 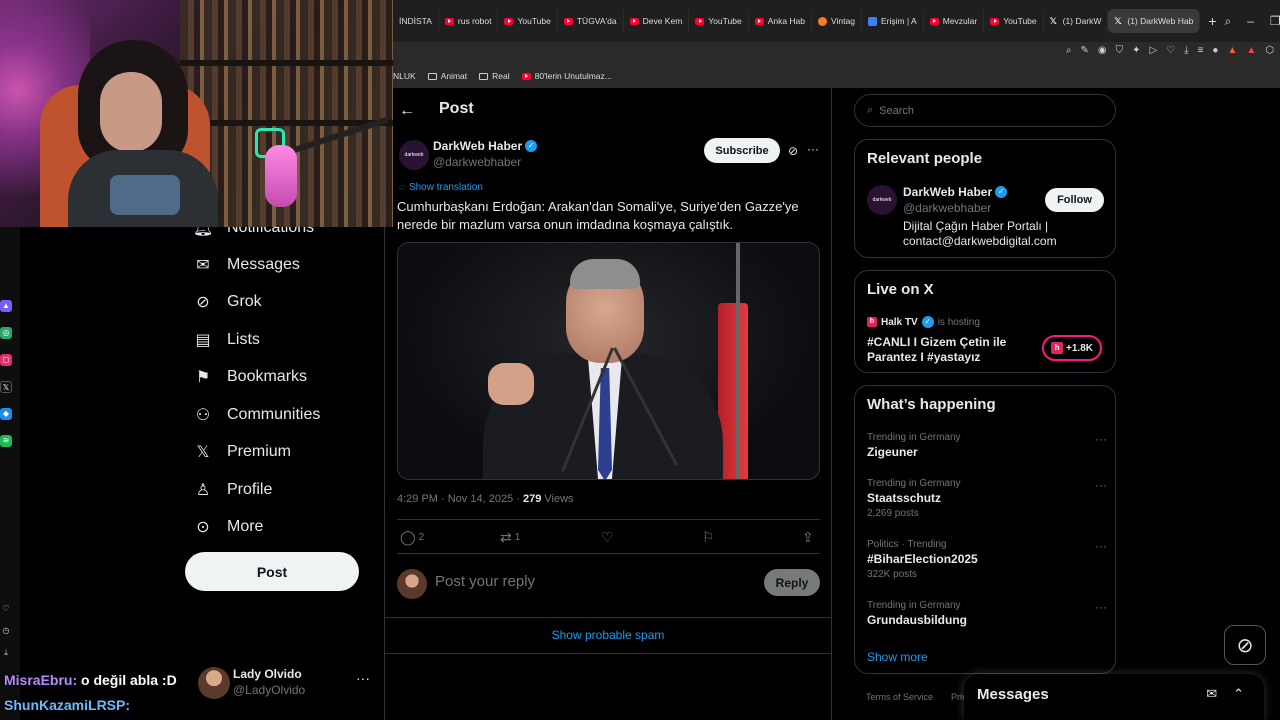 What do you see at coordinates (955, 192) in the screenshot?
I see `person-name: DarkWeb Haber ✓` at bounding box center [955, 192].